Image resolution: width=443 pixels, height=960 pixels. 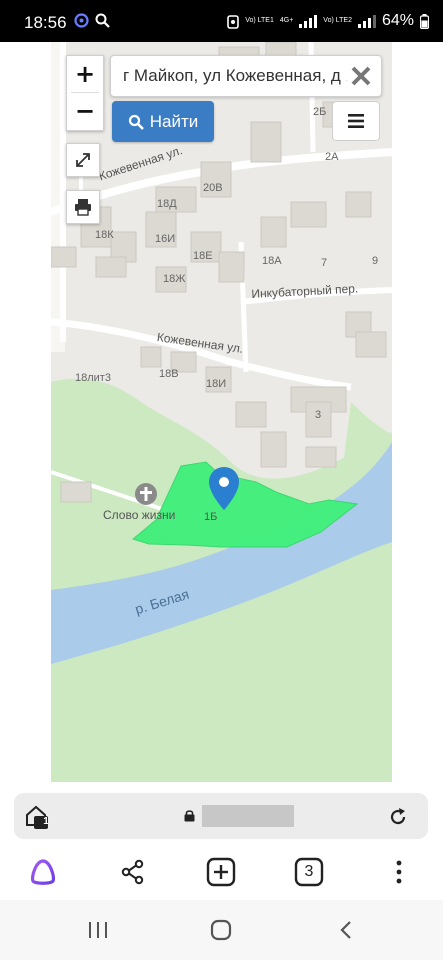 I want to click on print-button, so click(x=83, y=207).